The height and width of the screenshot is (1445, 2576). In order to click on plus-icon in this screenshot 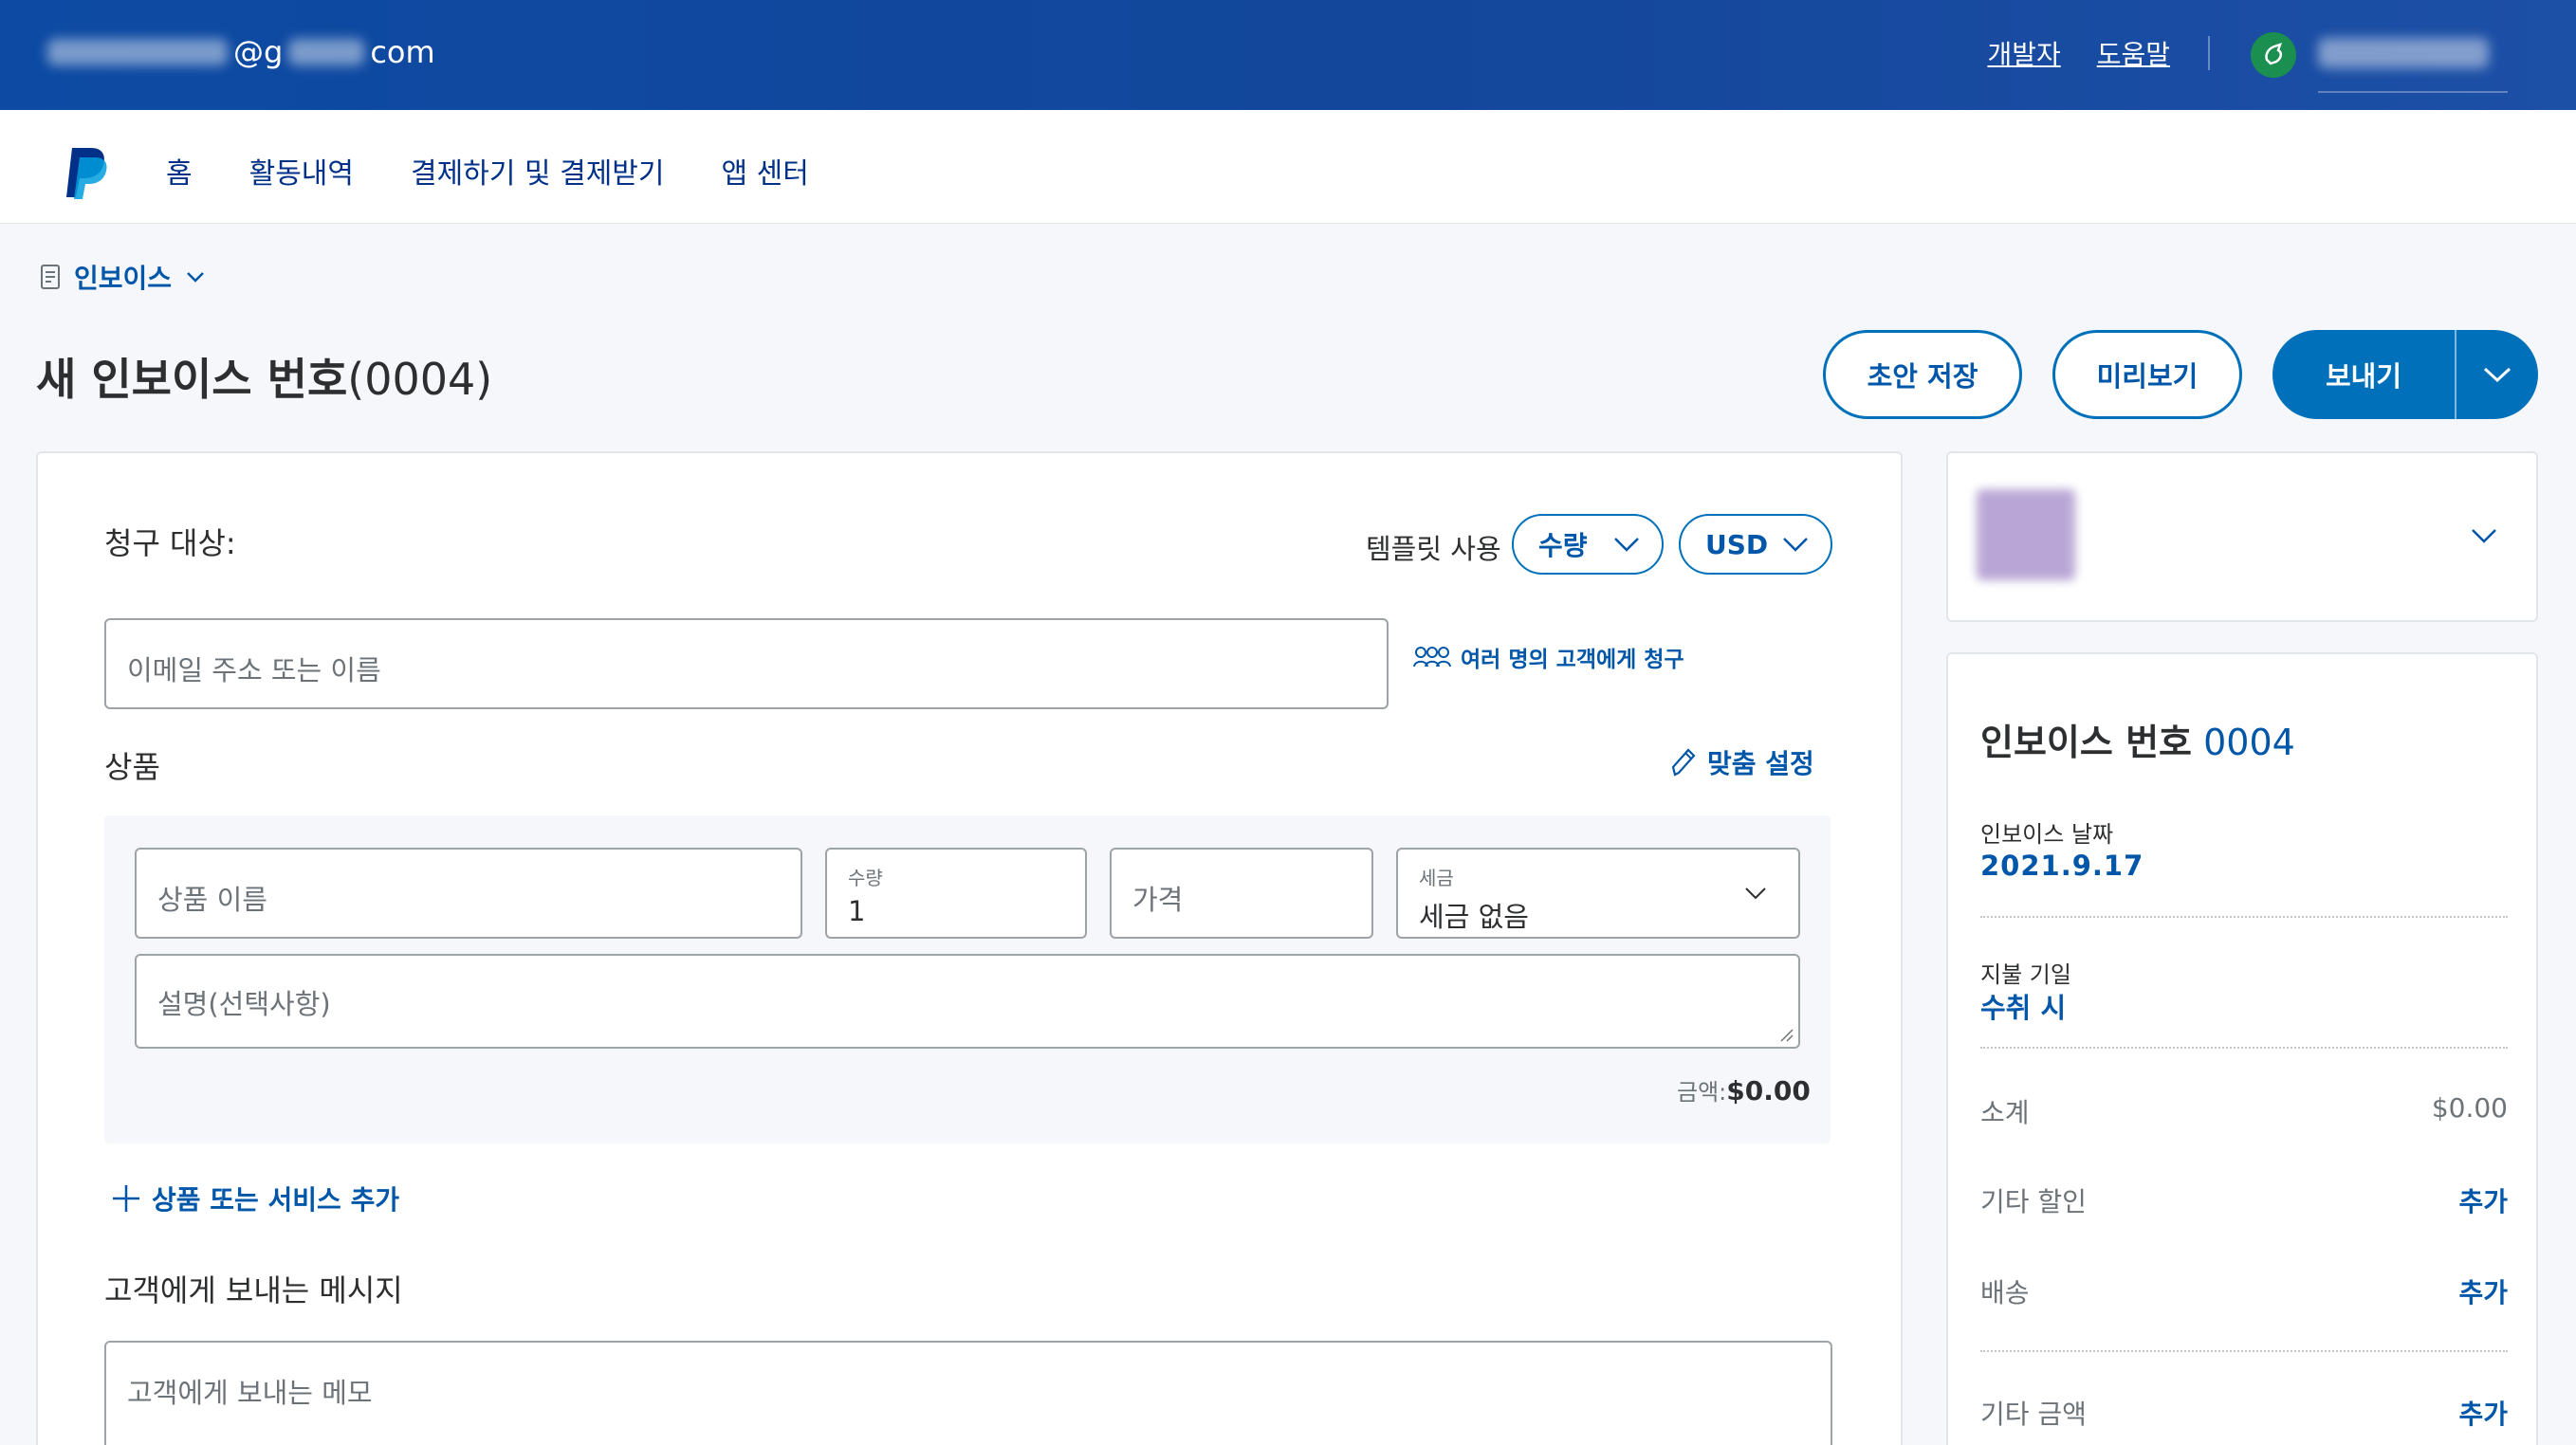, I will do `click(126, 1198)`.